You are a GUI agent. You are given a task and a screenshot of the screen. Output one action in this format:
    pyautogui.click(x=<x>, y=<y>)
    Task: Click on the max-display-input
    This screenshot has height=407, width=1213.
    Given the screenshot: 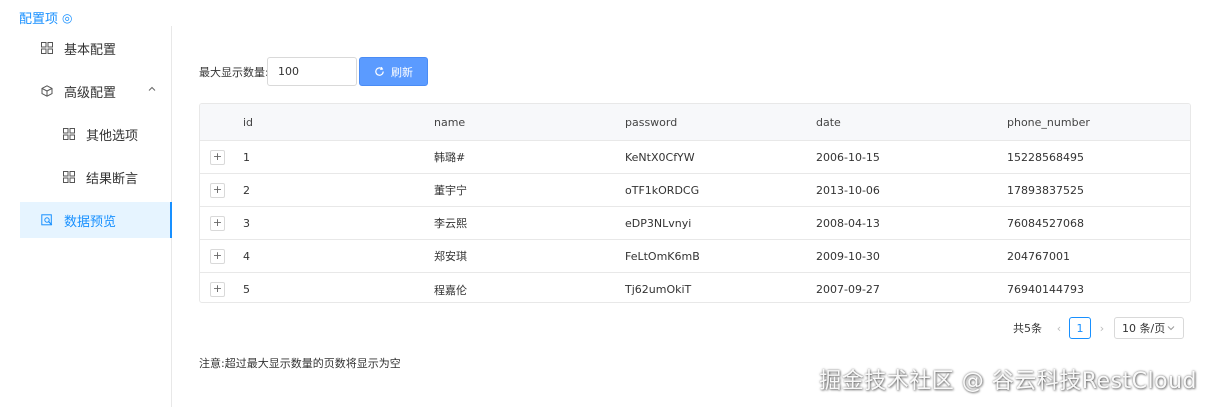 What is the action you would take?
    pyautogui.click(x=312, y=71)
    